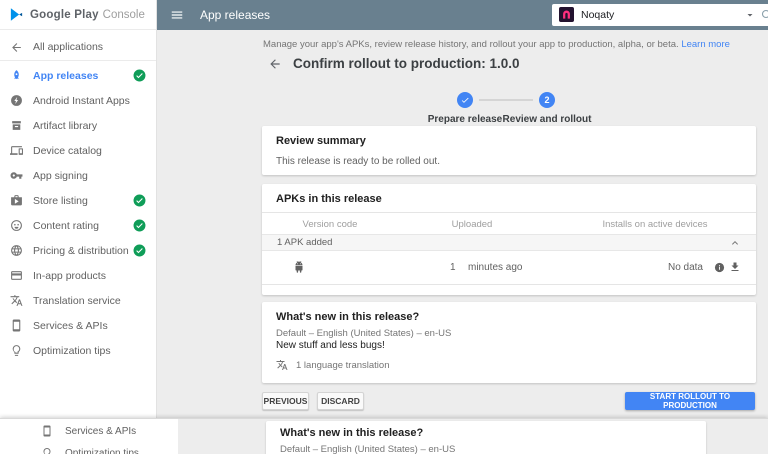 The image size is (768, 454). Describe the element at coordinates (235, 15) in the screenshot. I see `topbar-title: App releases` at that location.